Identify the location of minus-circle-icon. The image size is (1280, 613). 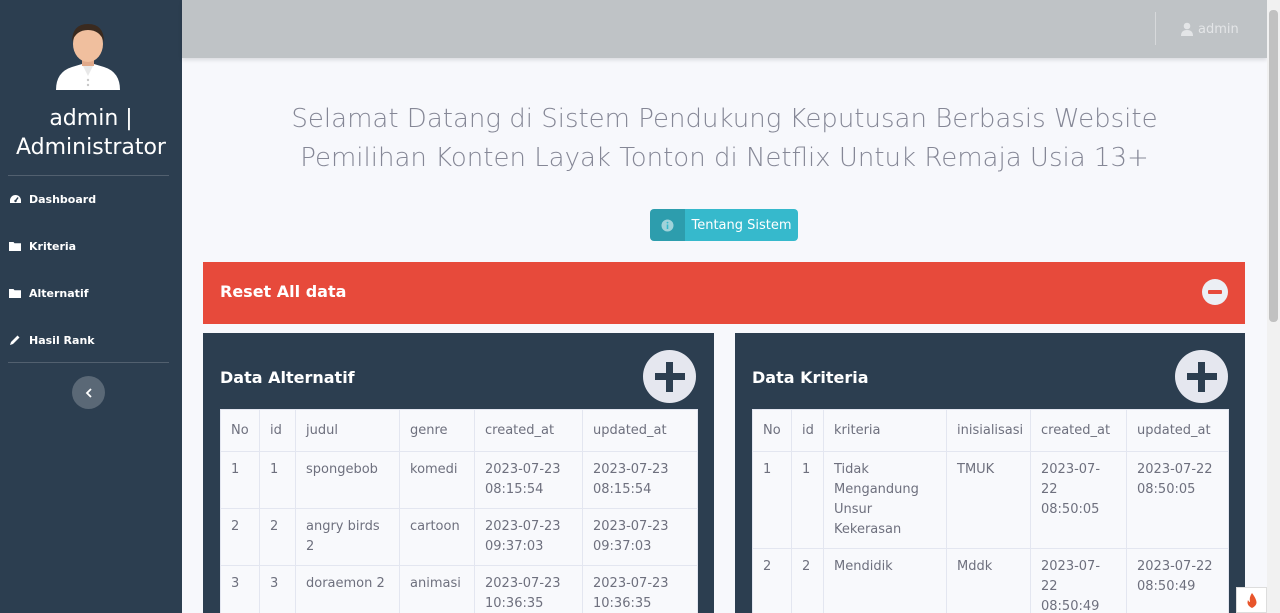
(1215, 292).